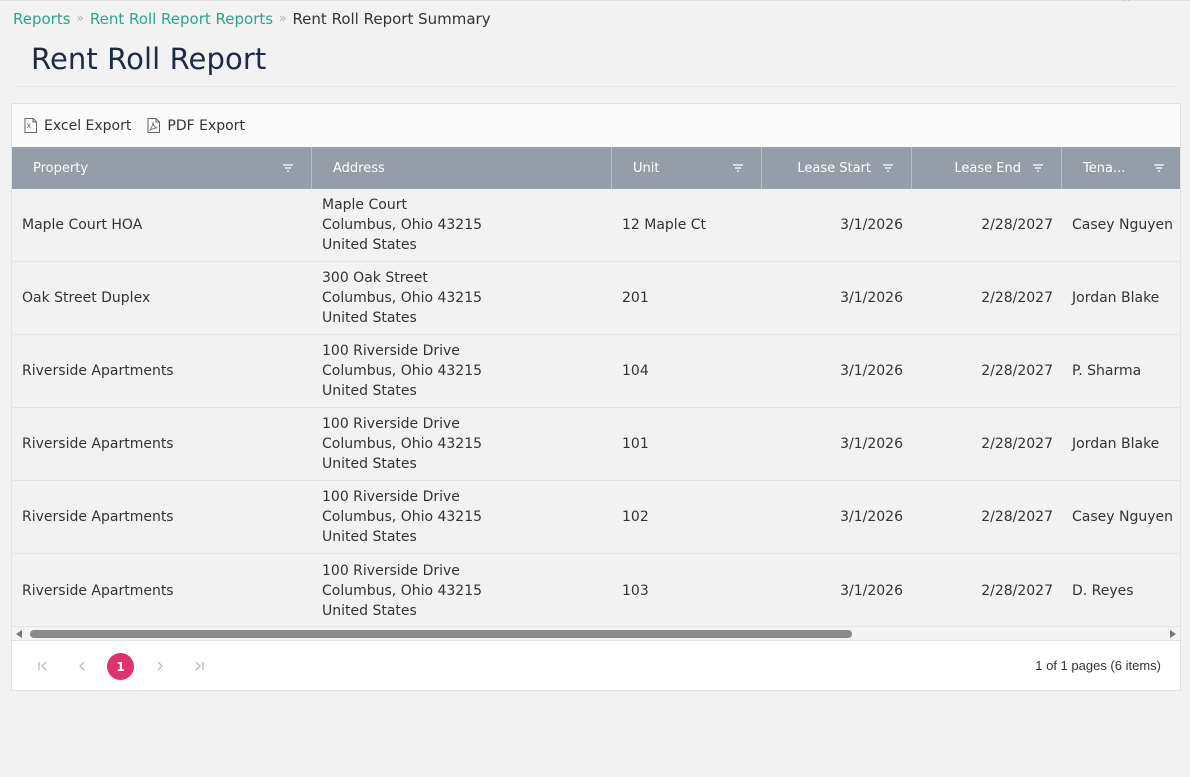 This screenshot has height=777, width=1190. What do you see at coordinates (82, 666) in the screenshot?
I see `prev-page-icon` at bounding box center [82, 666].